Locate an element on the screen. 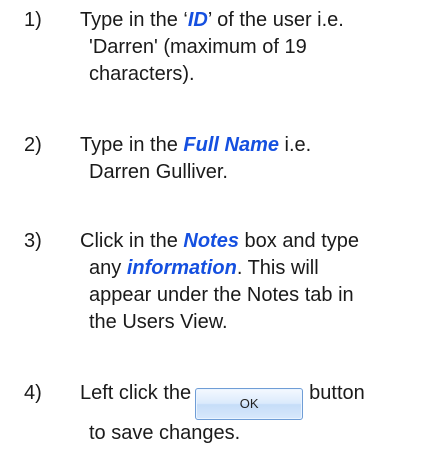 The width and height of the screenshot is (435, 455). step-text-part: button is located at coordinates (337, 393).